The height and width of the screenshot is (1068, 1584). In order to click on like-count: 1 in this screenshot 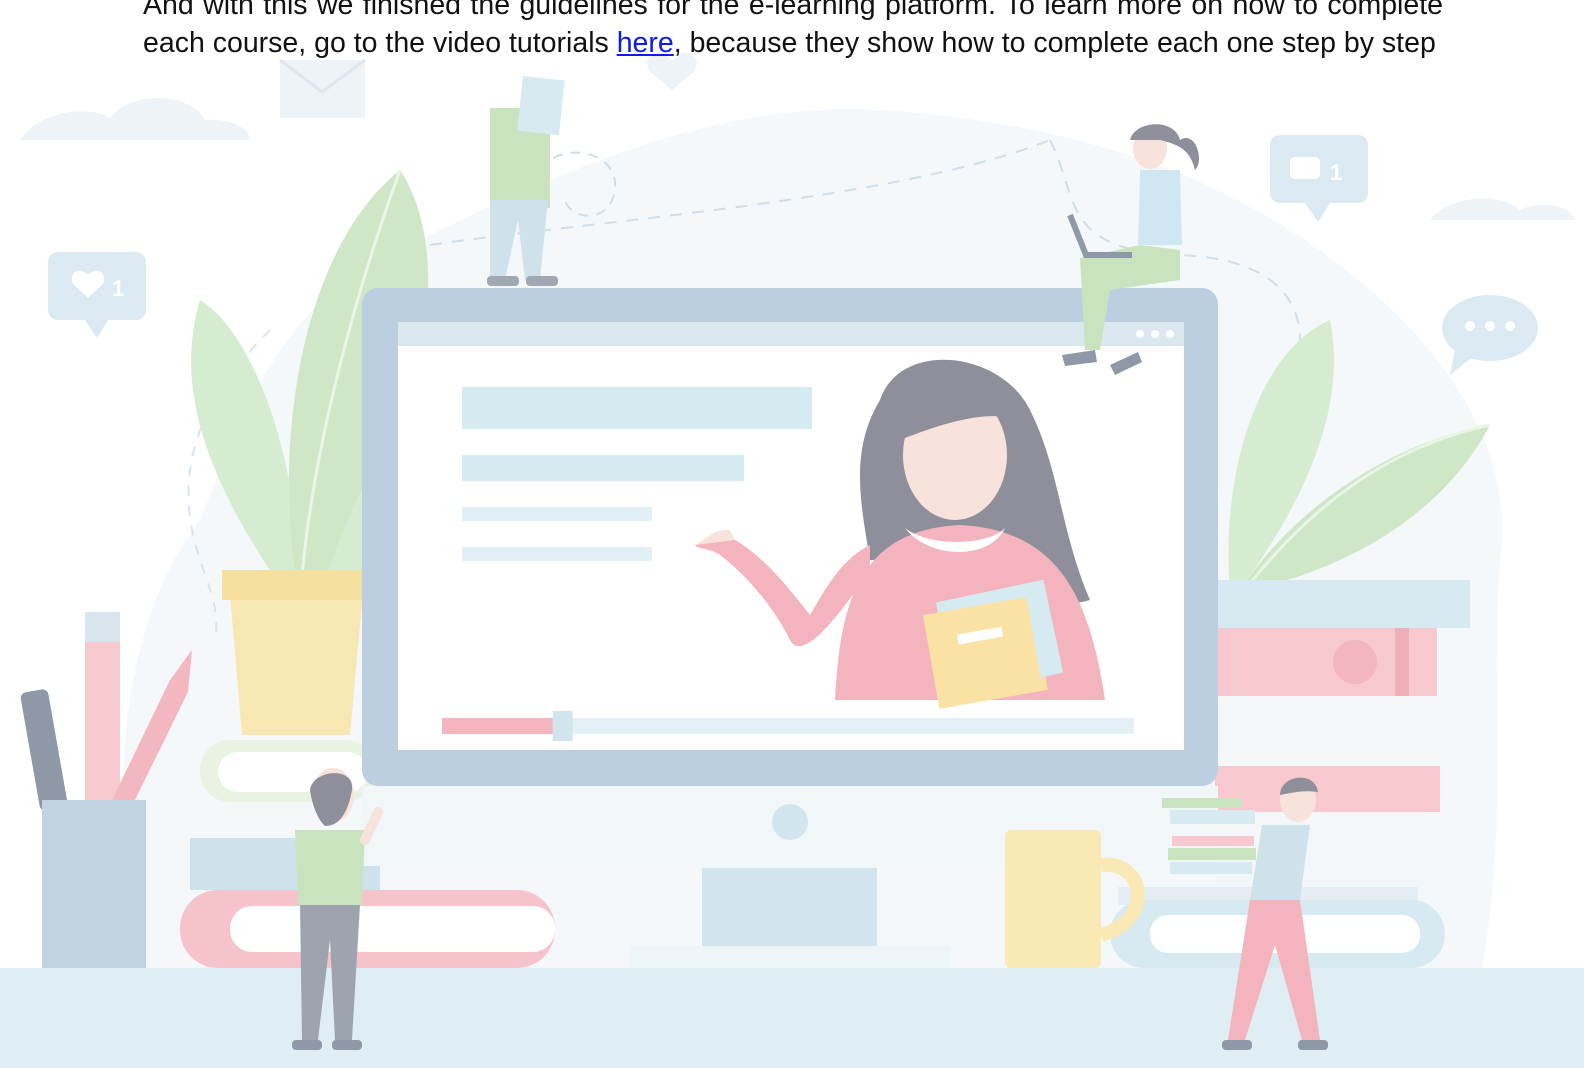, I will do `click(118, 288)`.